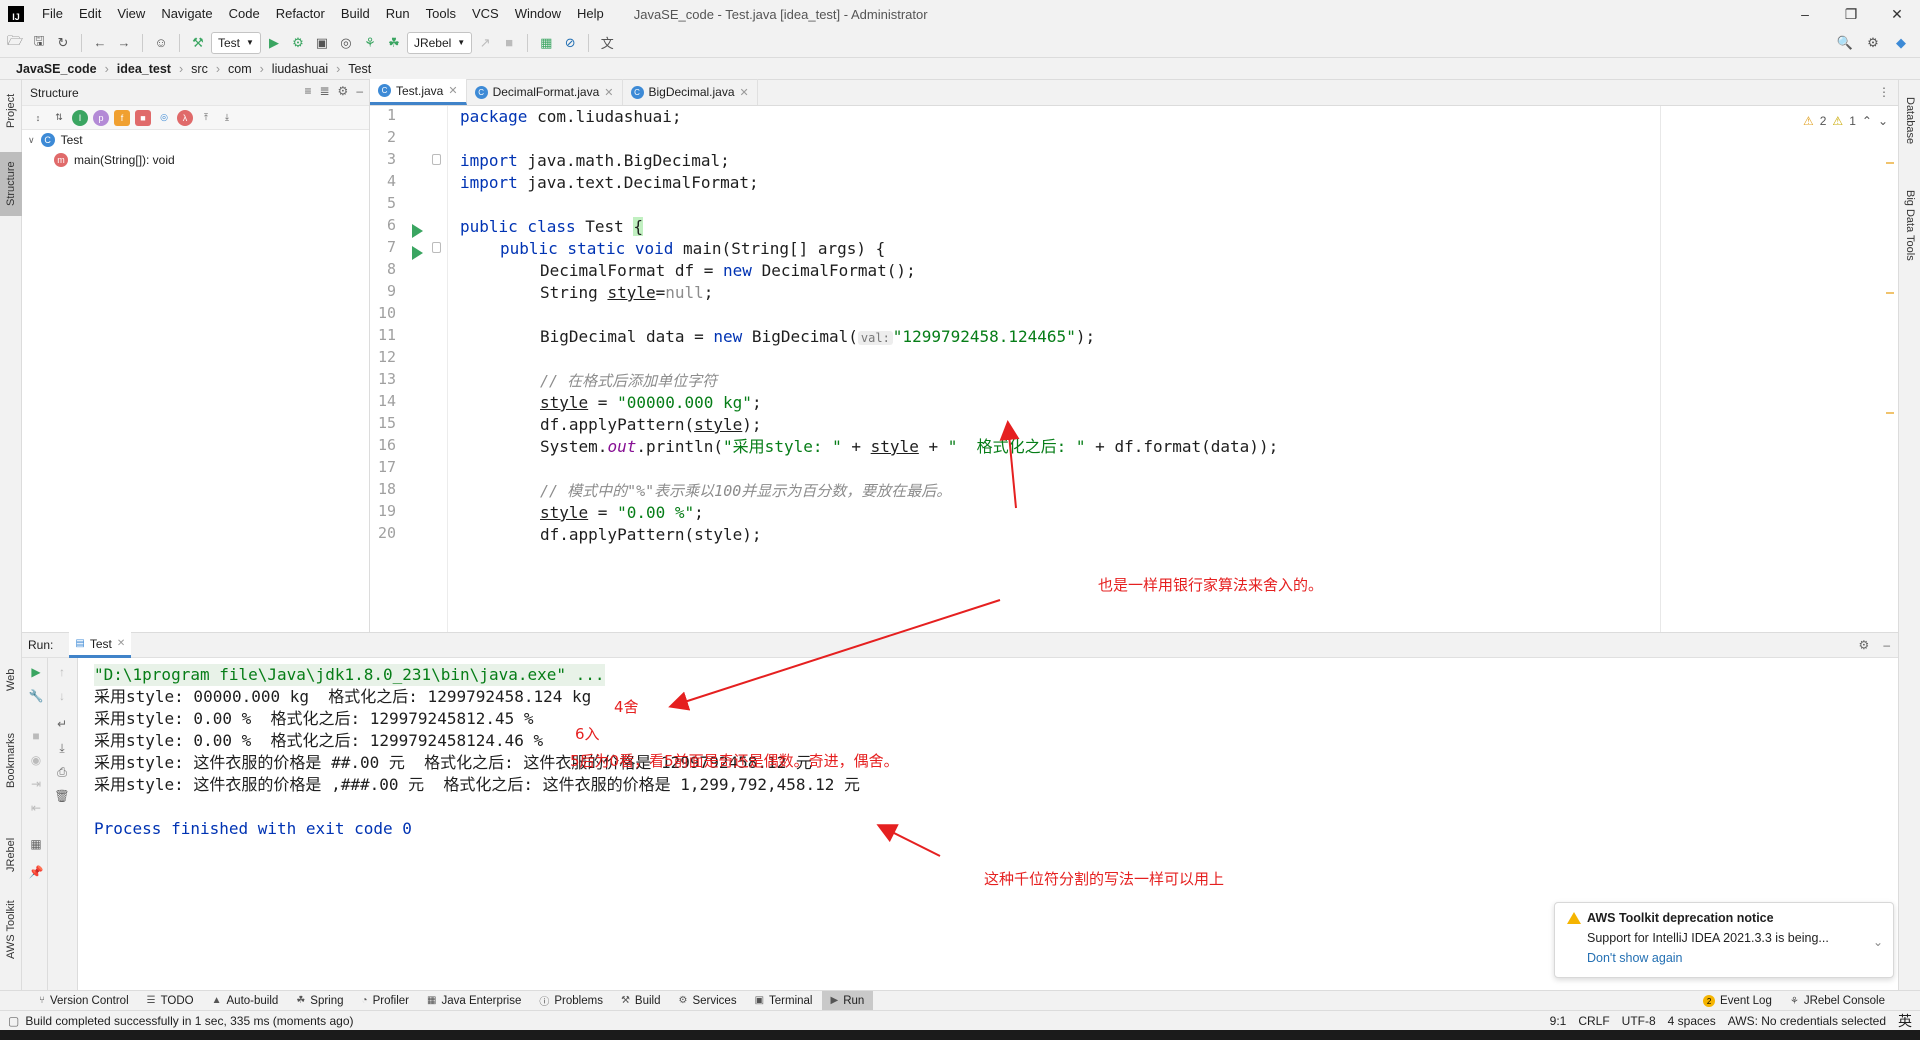 The height and width of the screenshot is (1040, 1920). What do you see at coordinates (131, 14) in the screenshot?
I see `menu-view: View` at bounding box center [131, 14].